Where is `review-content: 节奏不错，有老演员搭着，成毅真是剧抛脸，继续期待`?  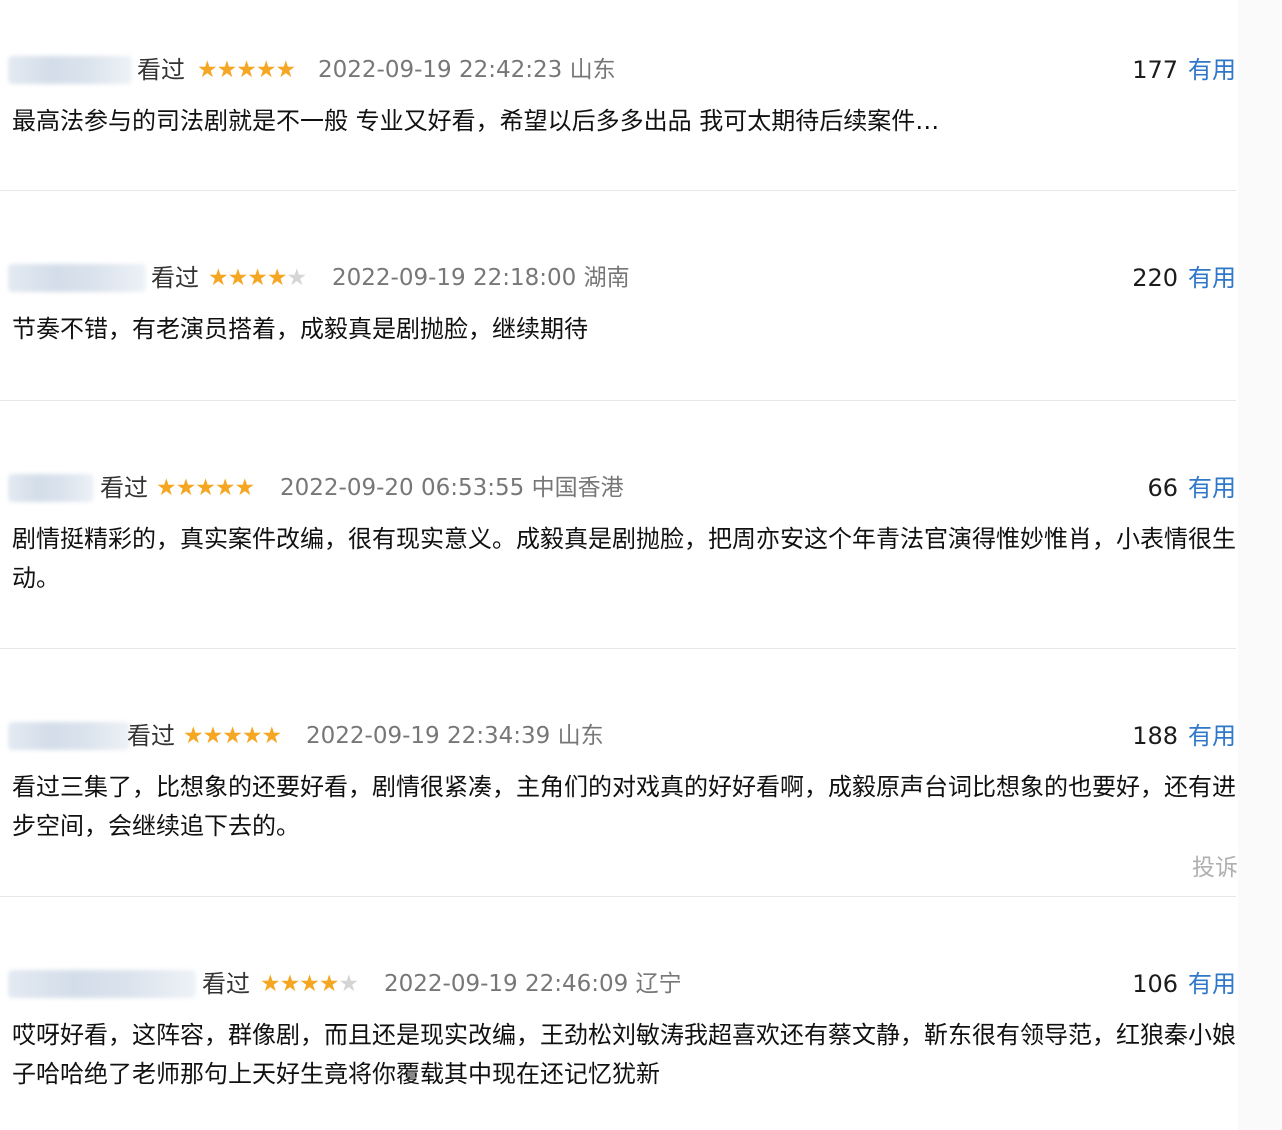 review-content: 节奏不错，有老演员搭着，成毅真是剧抛脸，继续期待 is located at coordinates (300, 329).